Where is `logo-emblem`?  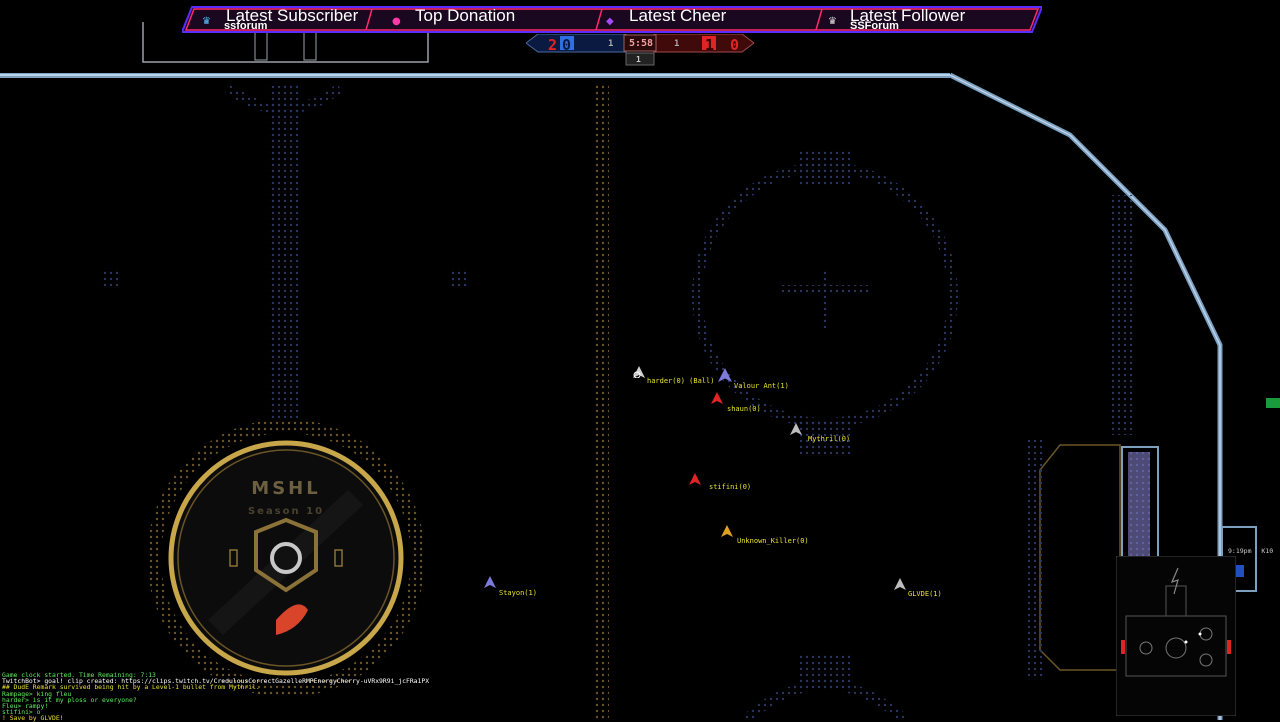 logo-emblem is located at coordinates (286, 558).